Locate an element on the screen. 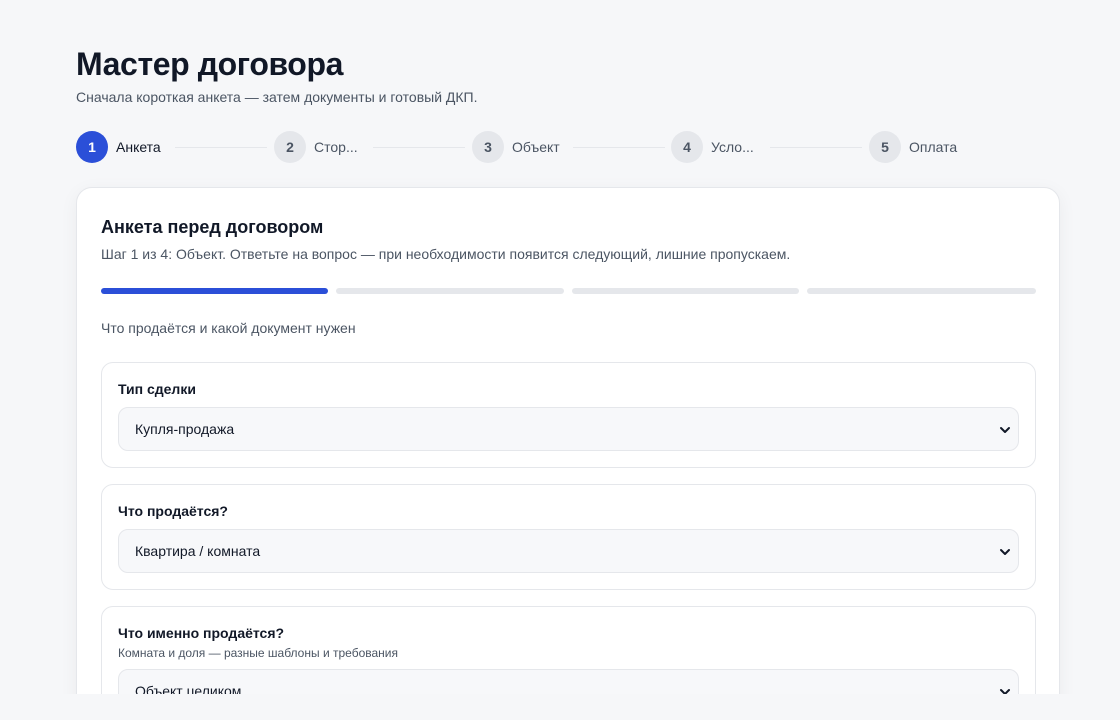  step-label: Объект is located at coordinates (536, 147).